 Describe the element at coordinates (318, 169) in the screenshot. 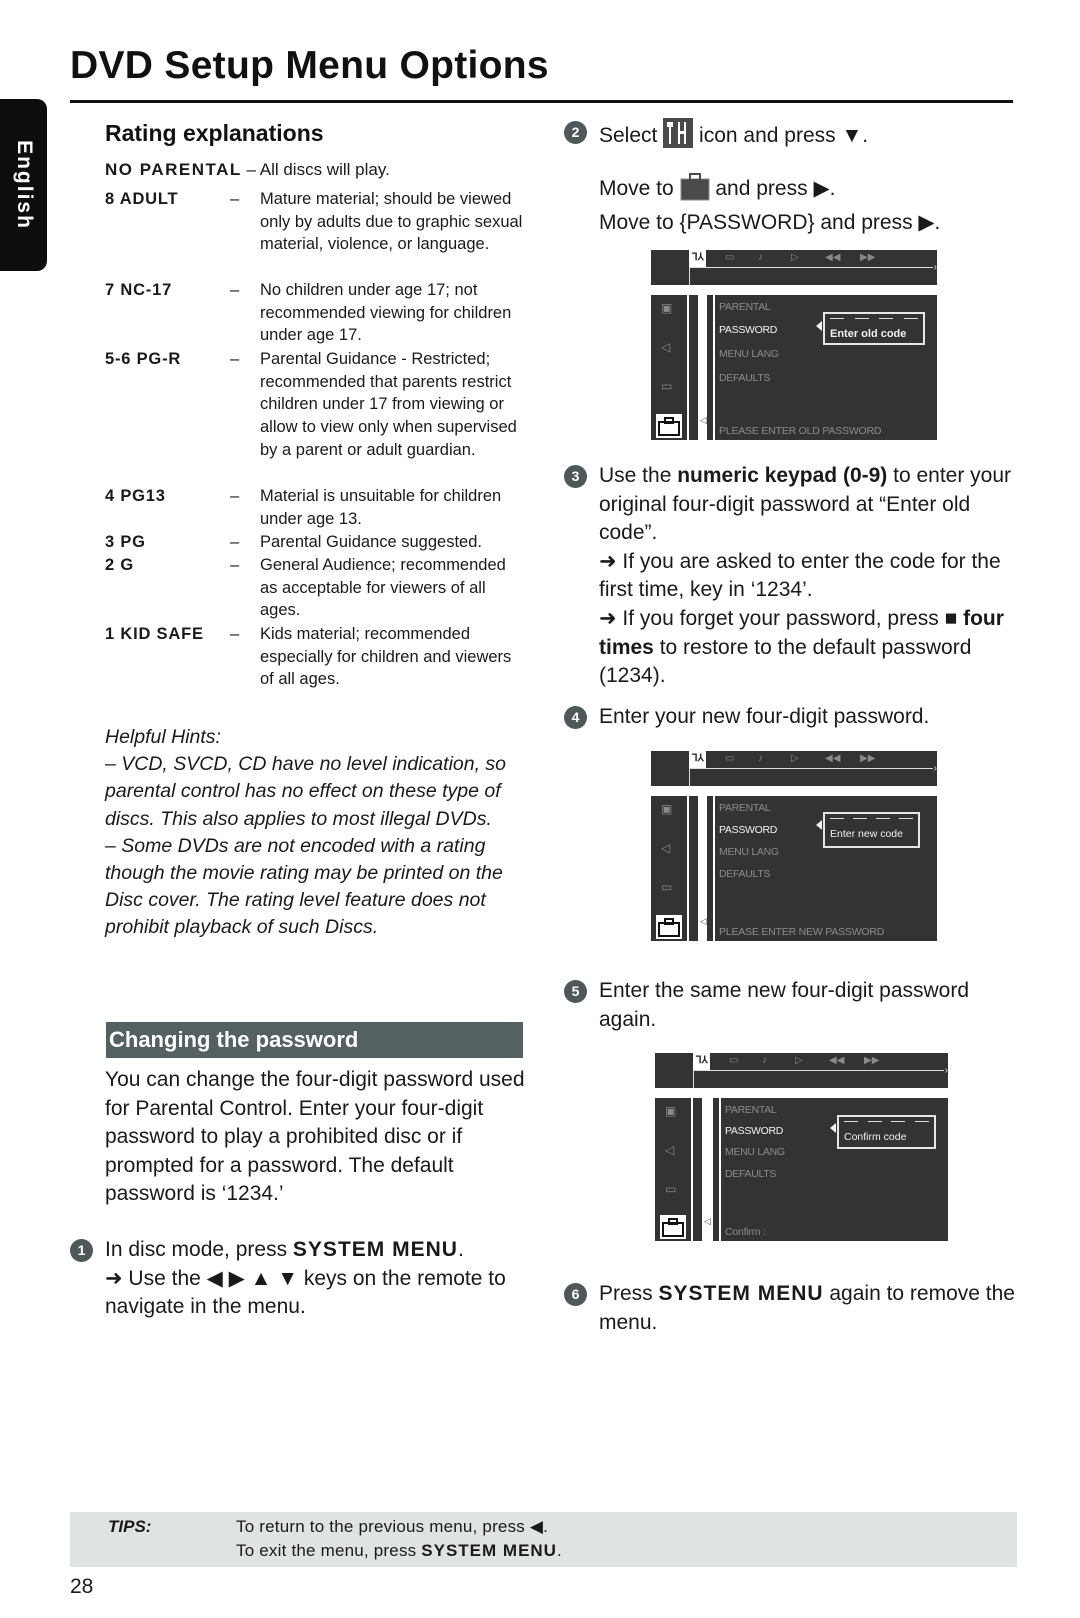

I see `rating-desc: – All discs will play.` at that location.